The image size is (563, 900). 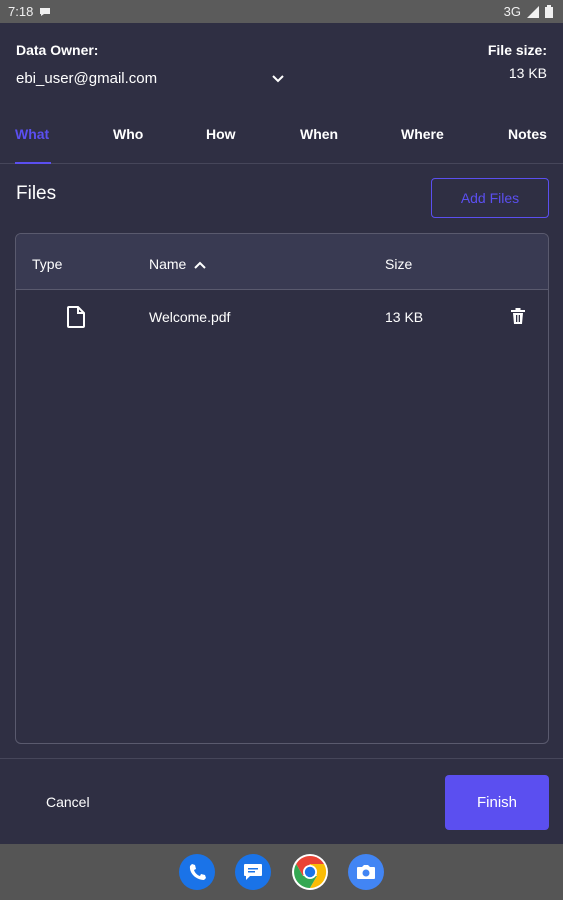 What do you see at coordinates (68, 802) in the screenshot?
I see `cancel-button: Cancel` at bounding box center [68, 802].